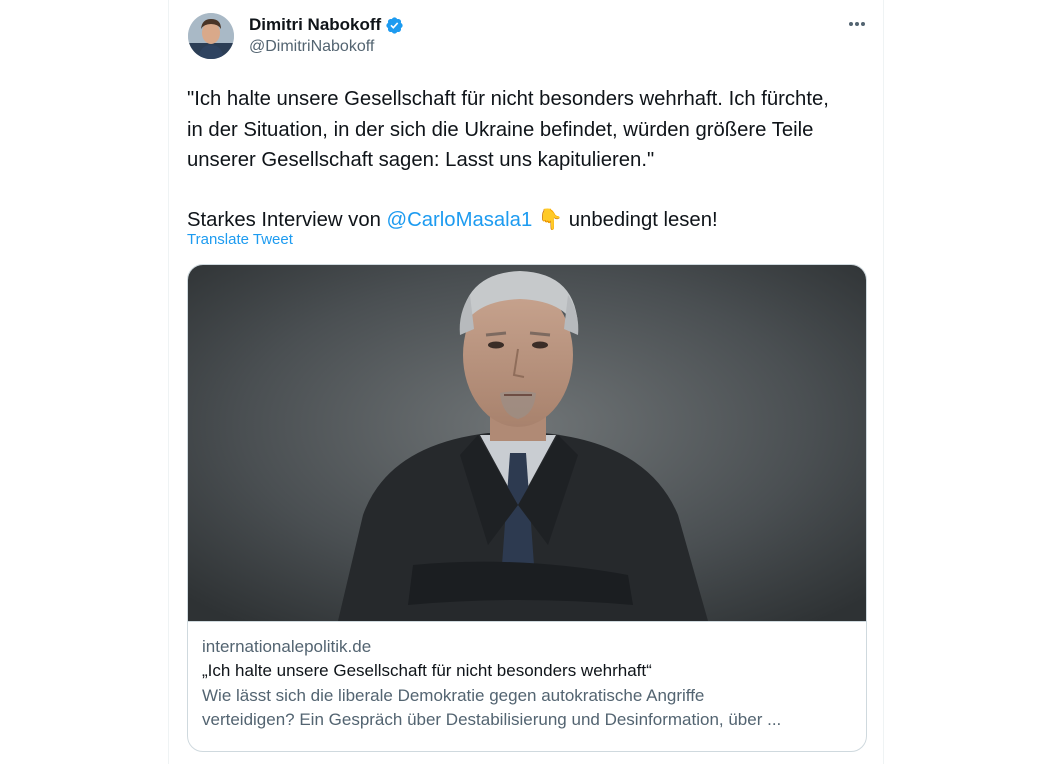  I want to click on avatar, so click(211, 36).